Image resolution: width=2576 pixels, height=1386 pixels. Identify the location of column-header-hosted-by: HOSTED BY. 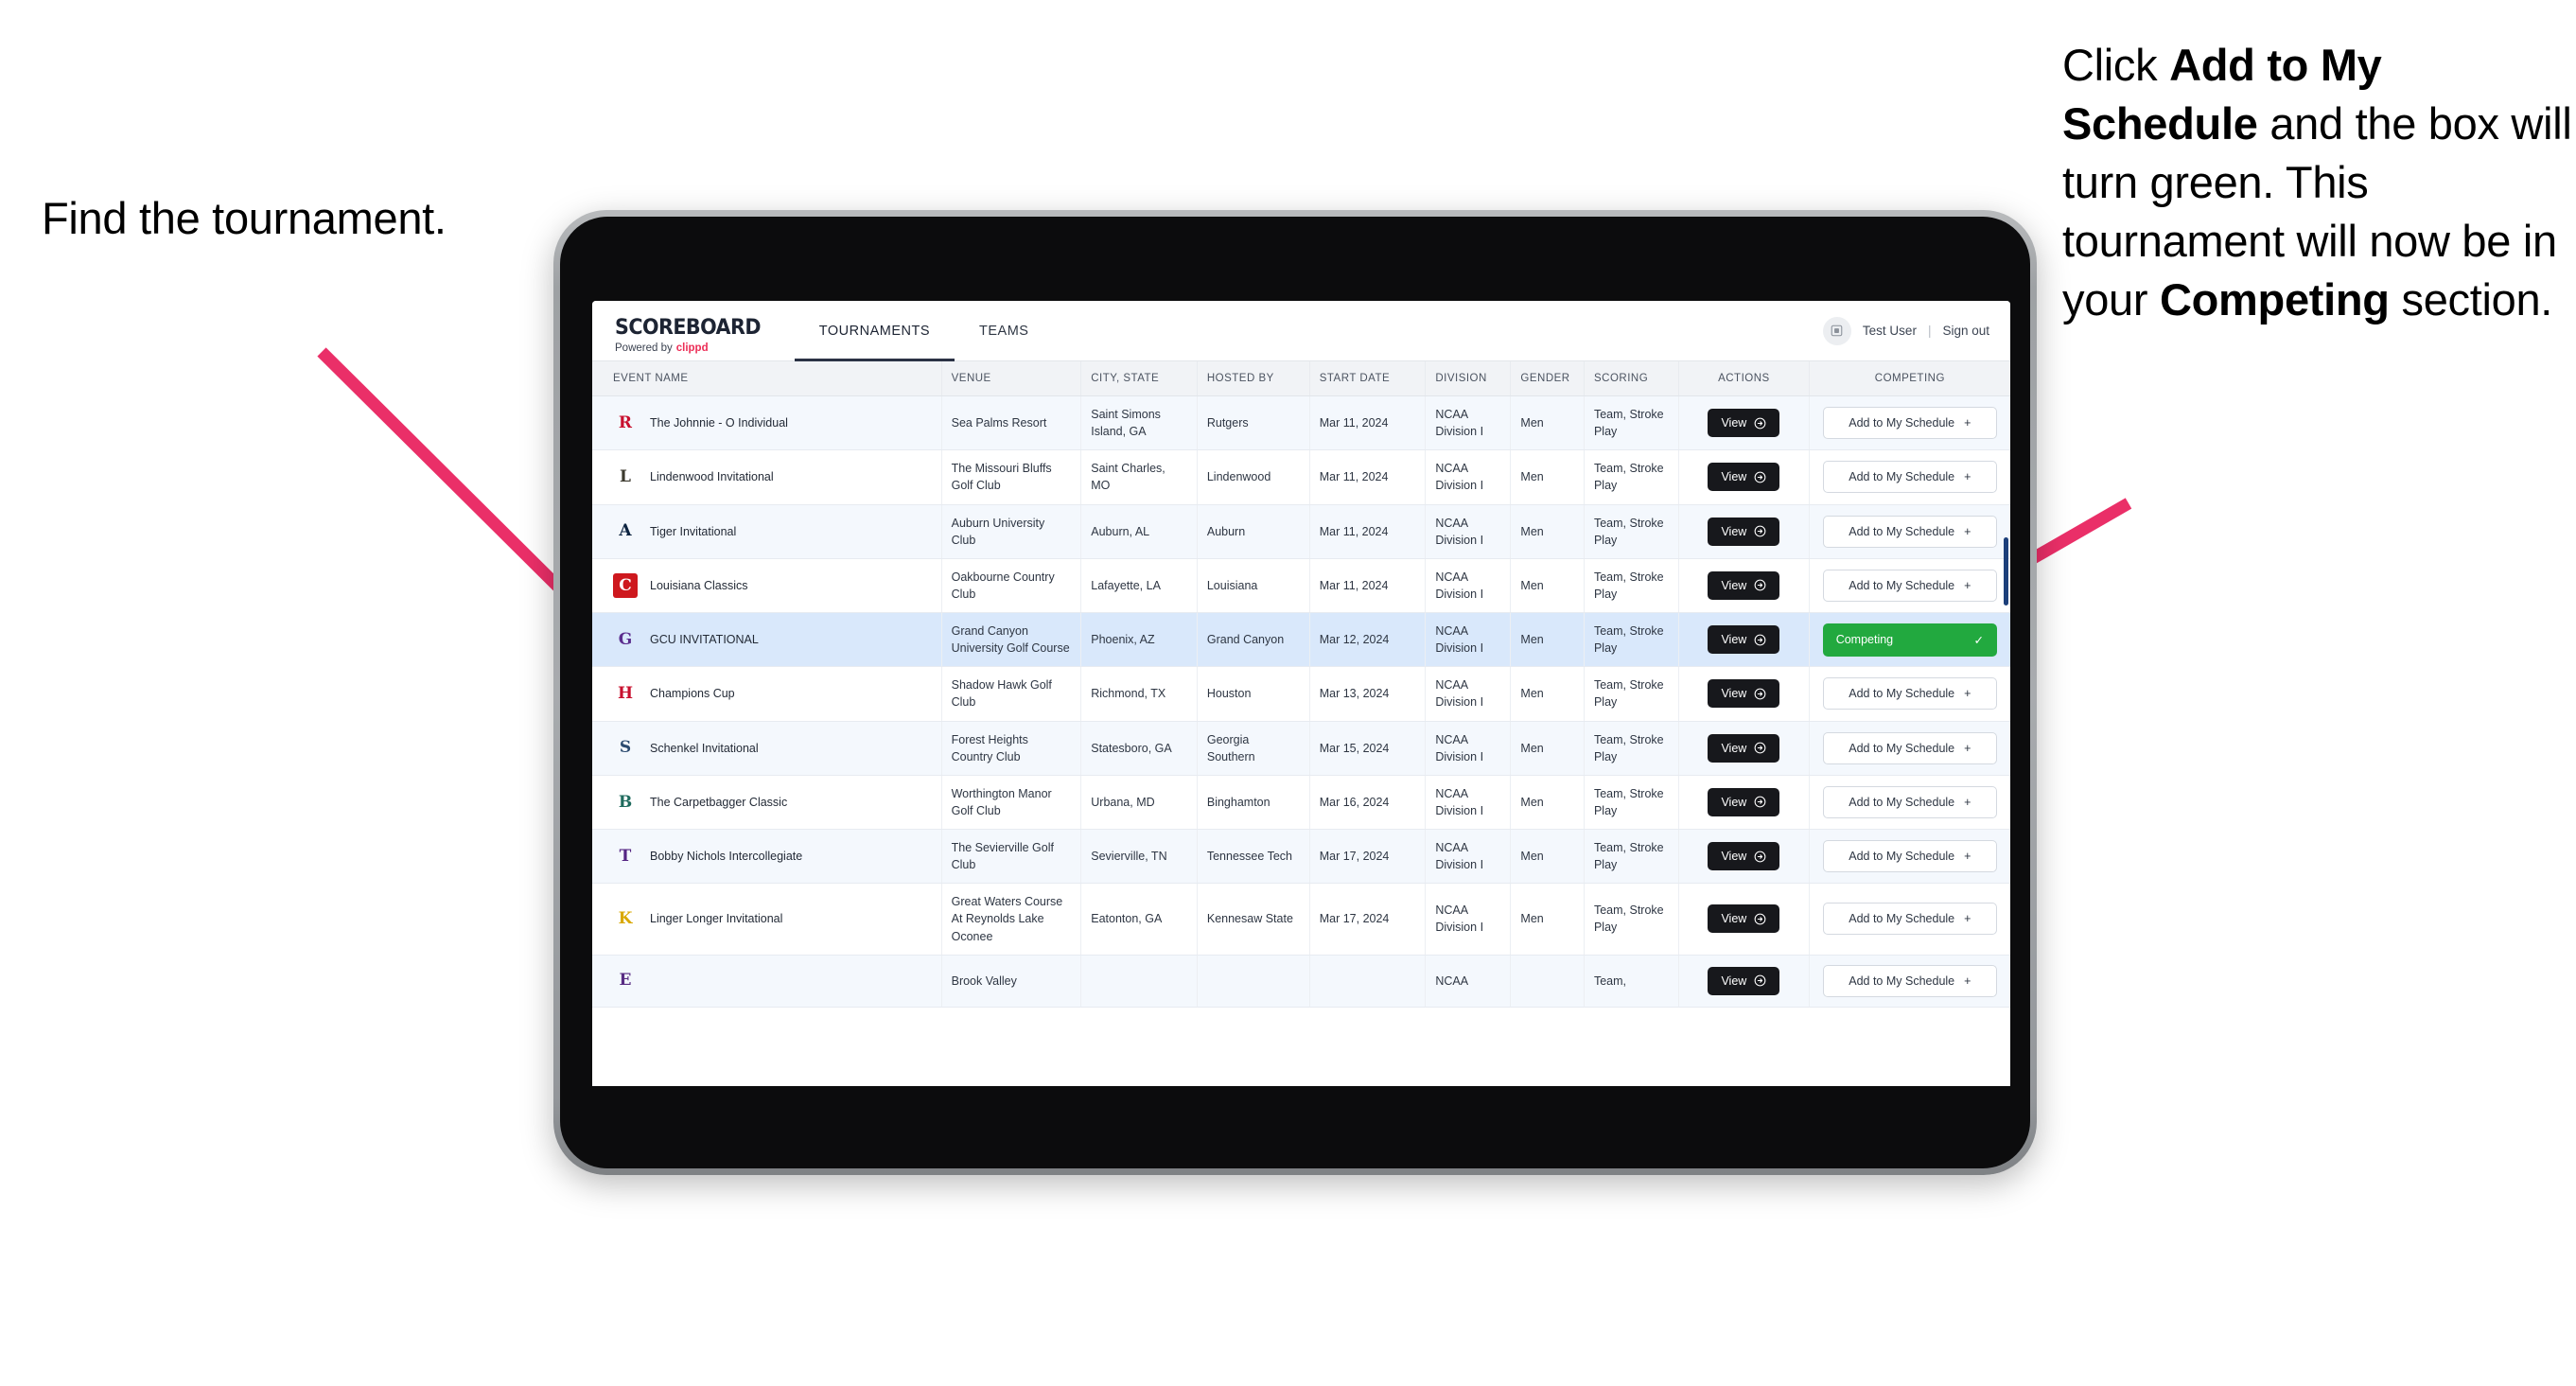
(1253, 378).